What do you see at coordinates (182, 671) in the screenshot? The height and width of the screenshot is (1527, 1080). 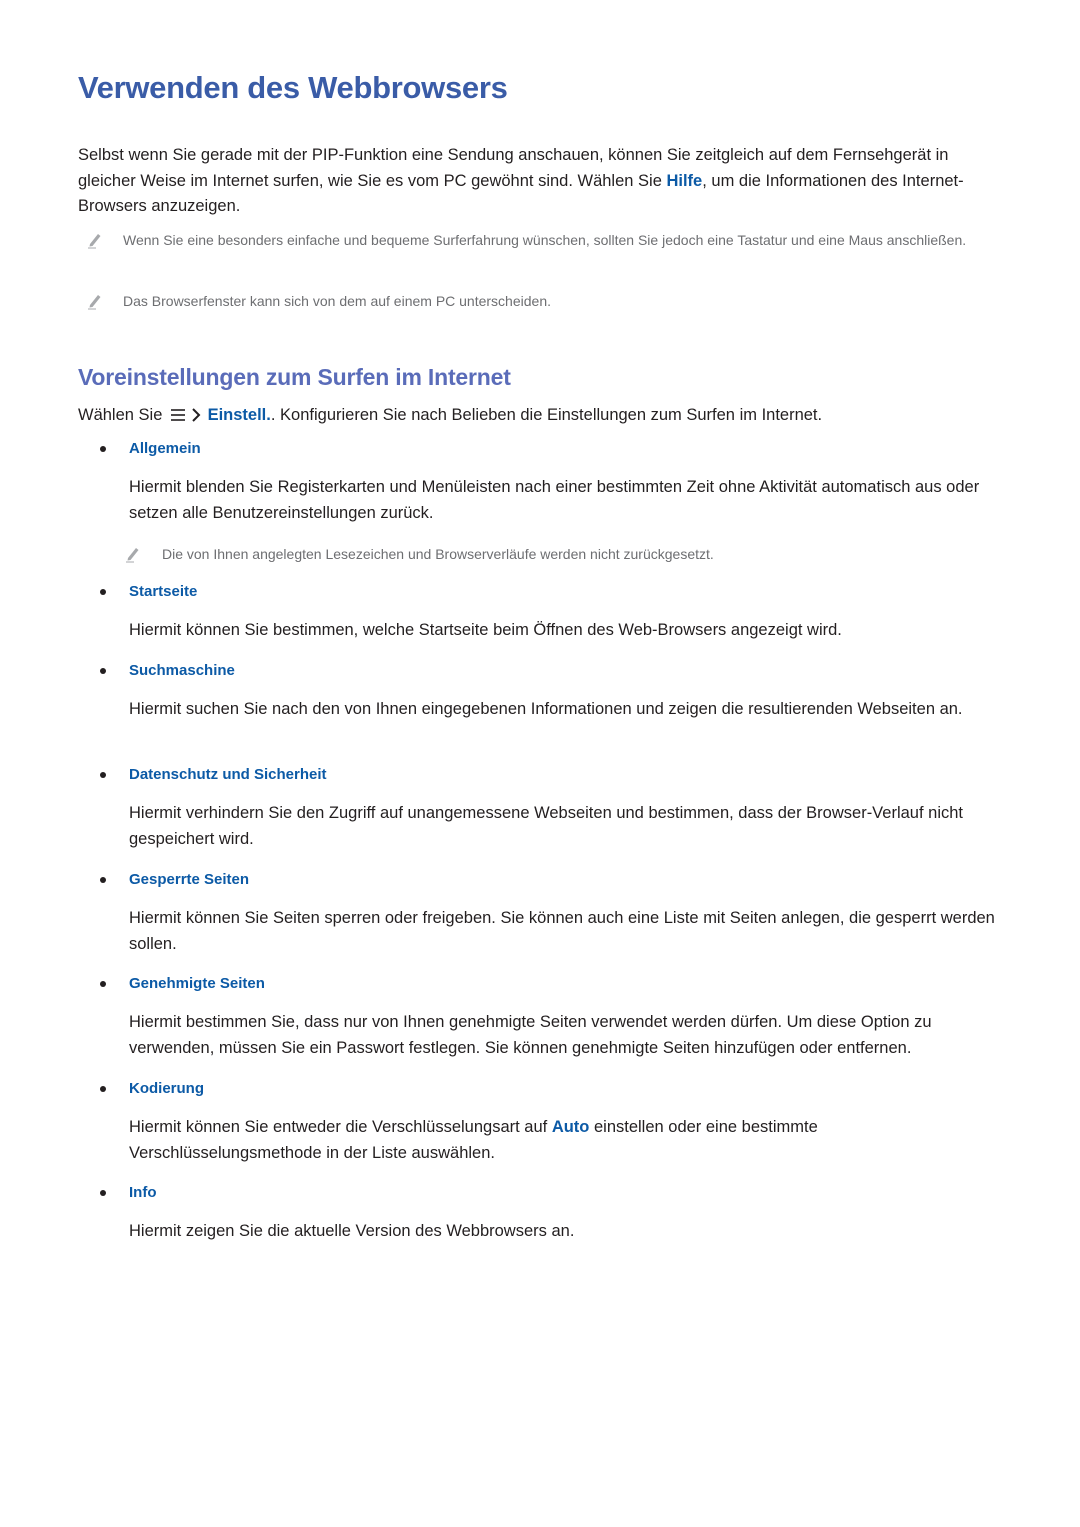 I see `item-label: Suchmaschine` at bounding box center [182, 671].